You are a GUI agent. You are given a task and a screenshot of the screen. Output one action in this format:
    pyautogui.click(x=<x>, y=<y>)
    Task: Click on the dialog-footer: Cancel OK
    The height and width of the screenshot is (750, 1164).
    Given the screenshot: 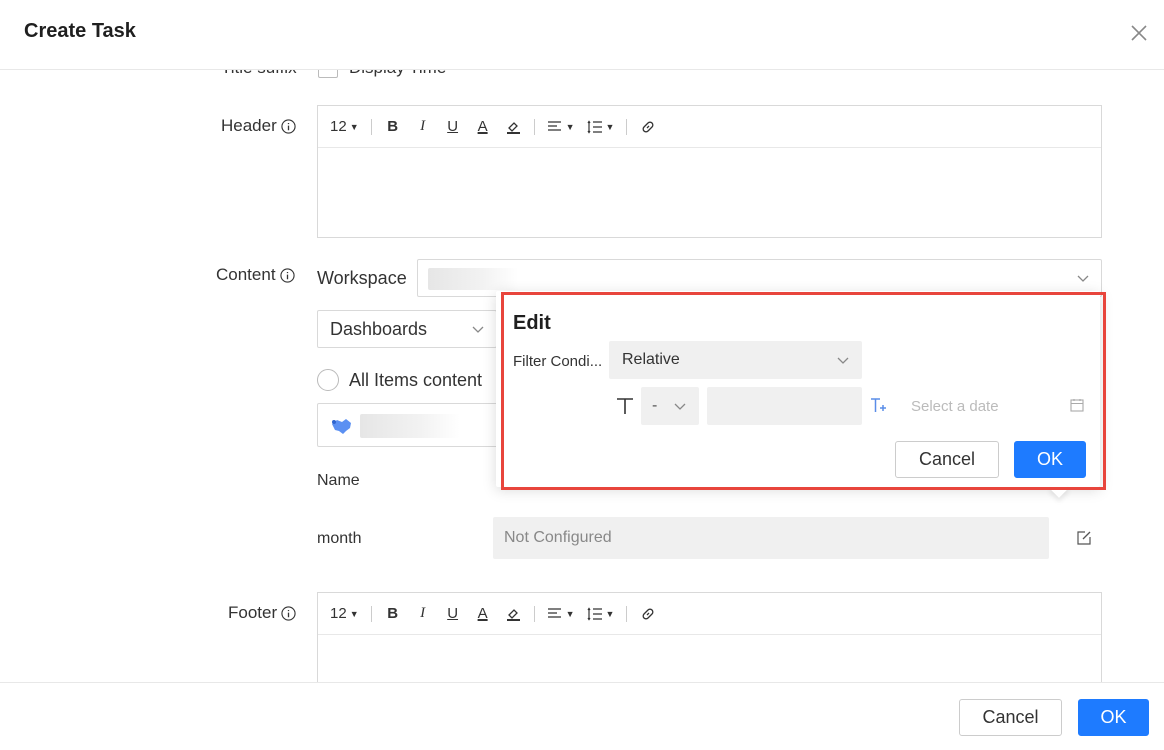 What is the action you would take?
    pyautogui.click(x=582, y=716)
    